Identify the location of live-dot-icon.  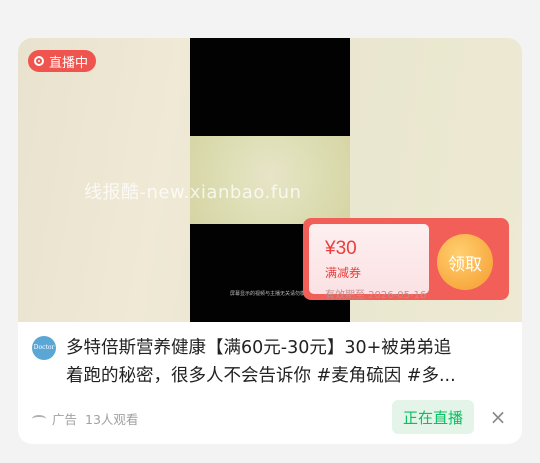
(39, 61).